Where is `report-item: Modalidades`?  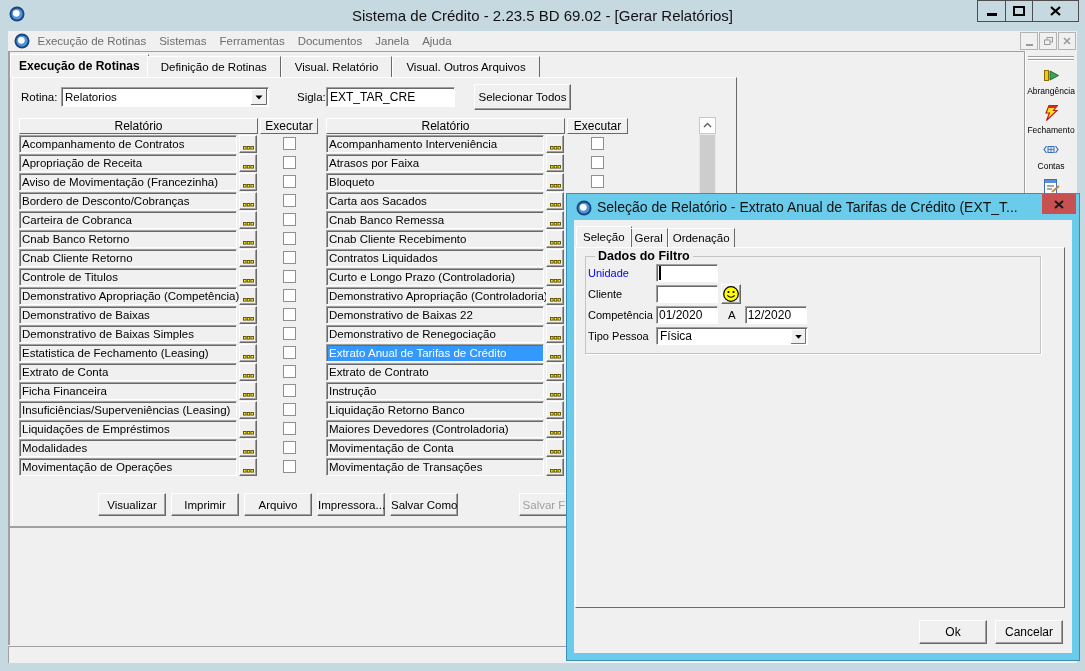 report-item: Modalidades is located at coordinates (128, 447).